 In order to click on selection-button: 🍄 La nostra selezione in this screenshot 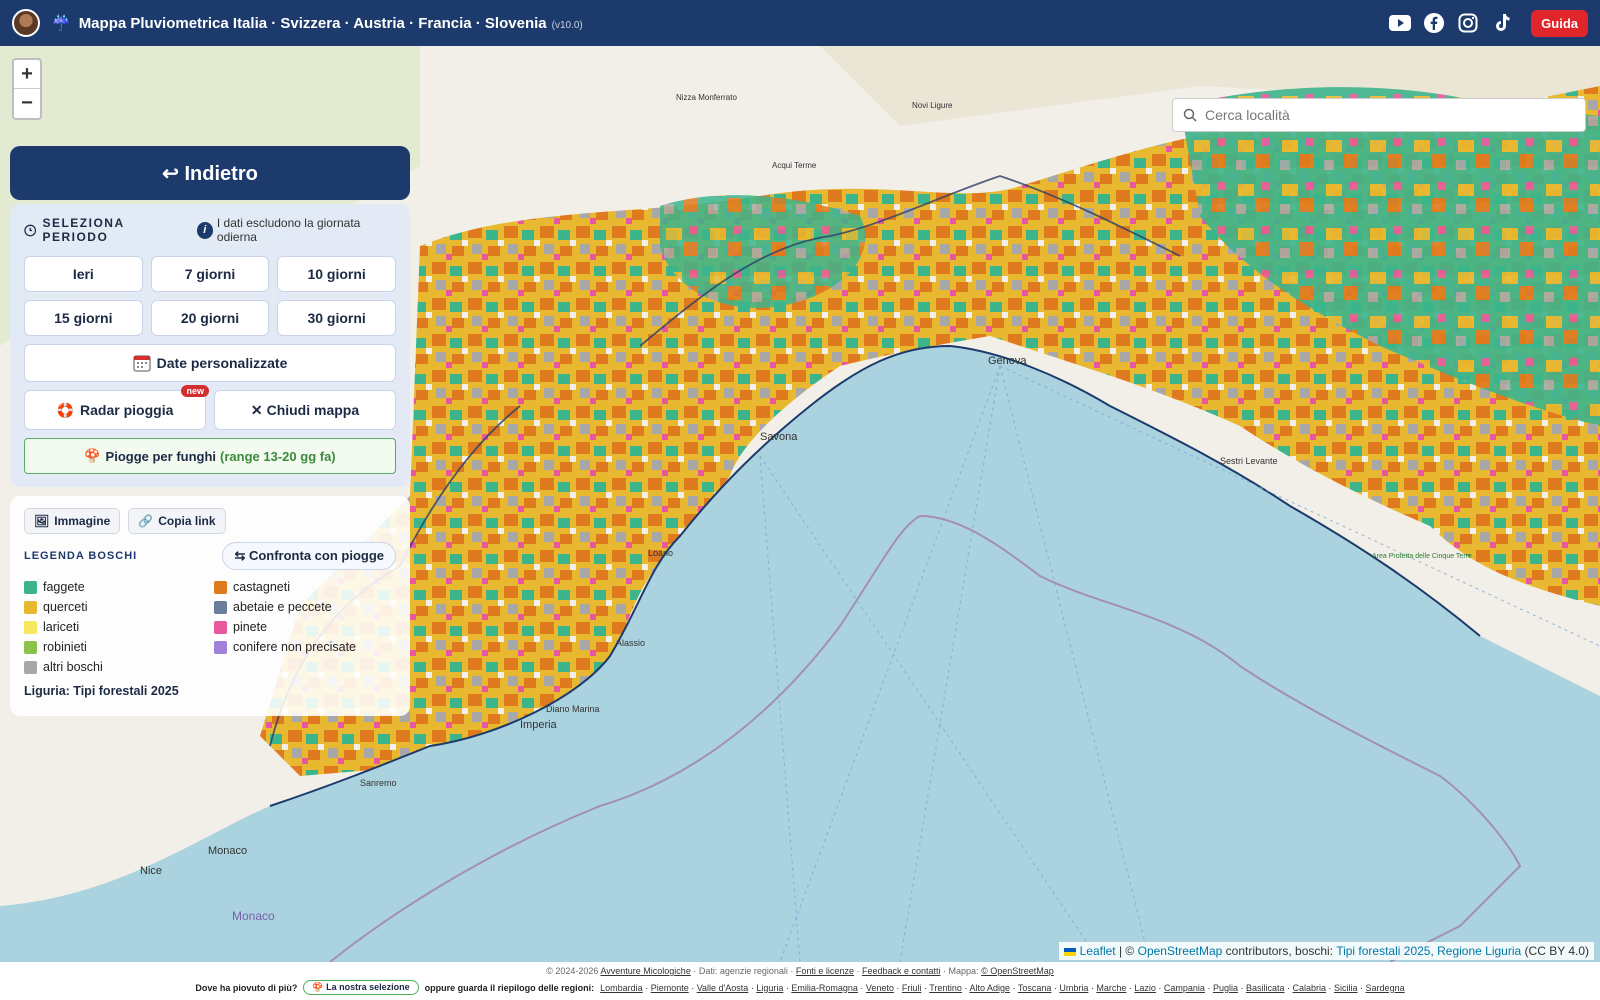, I will do `click(361, 987)`.